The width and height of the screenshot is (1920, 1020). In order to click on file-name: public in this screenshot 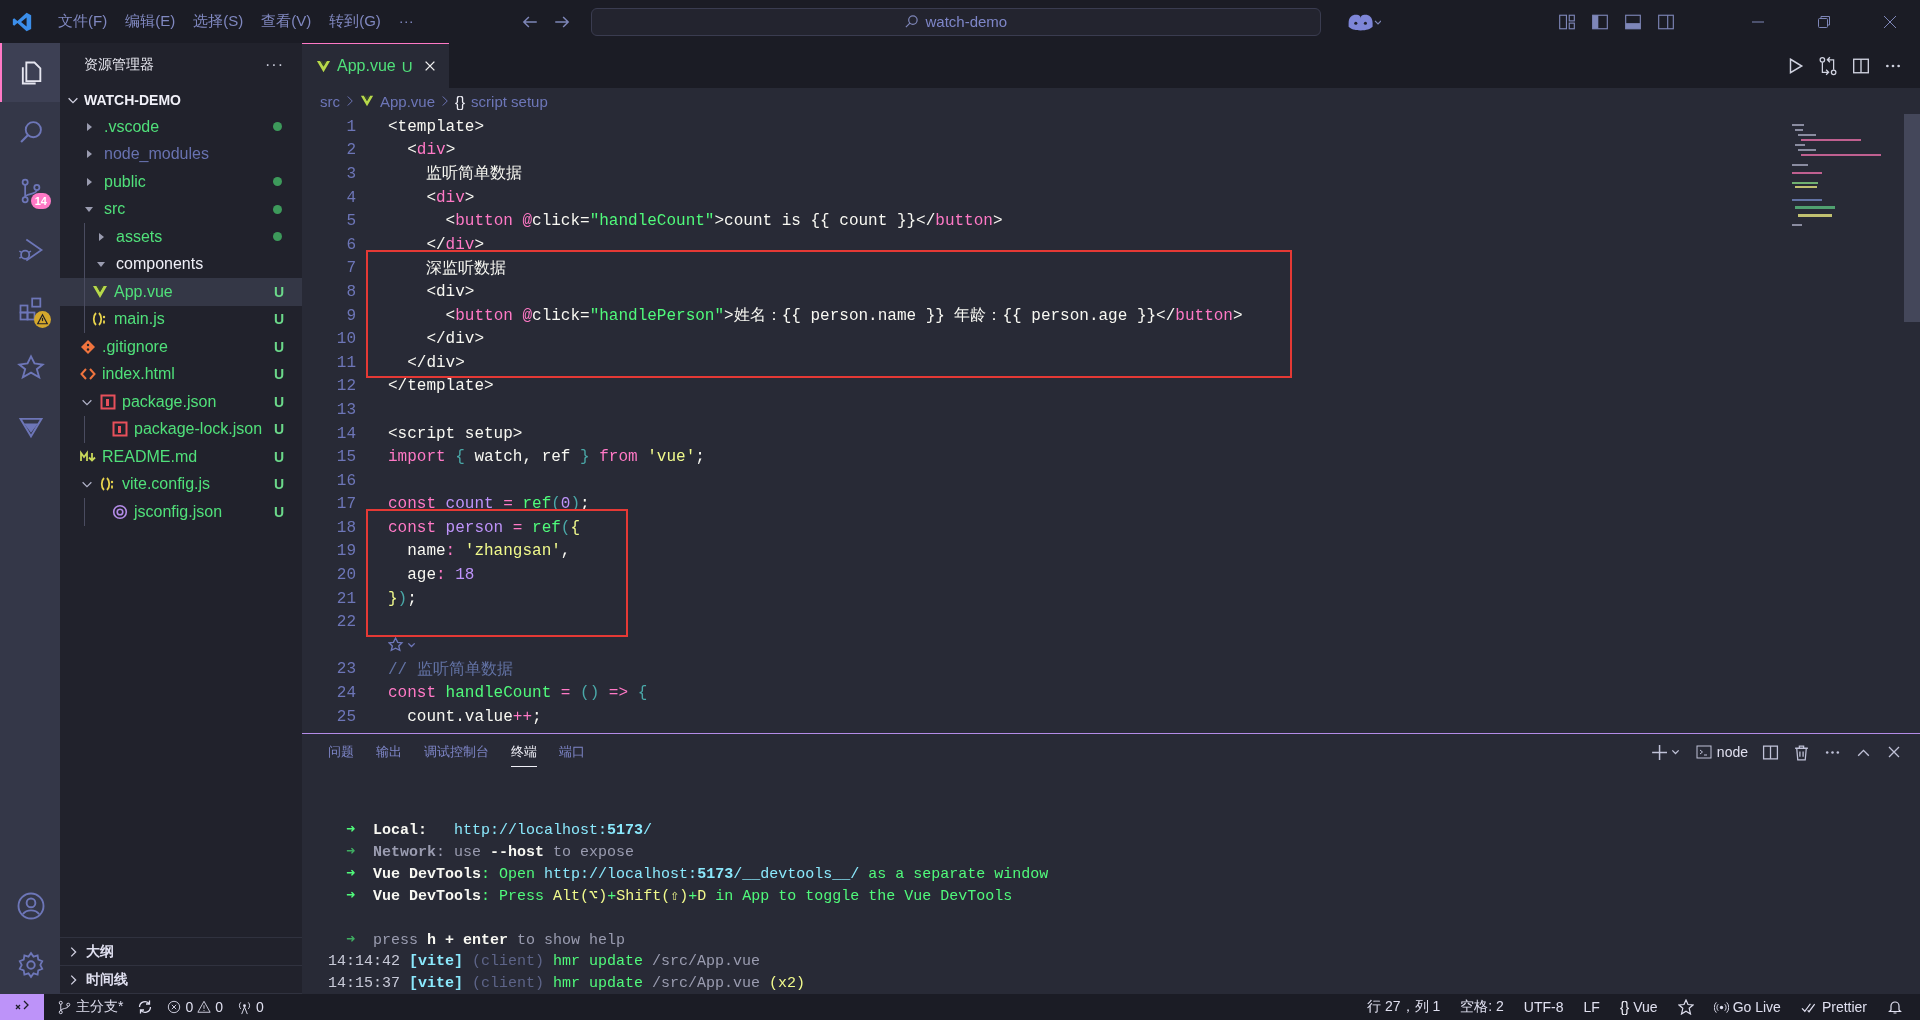, I will do `click(125, 181)`.